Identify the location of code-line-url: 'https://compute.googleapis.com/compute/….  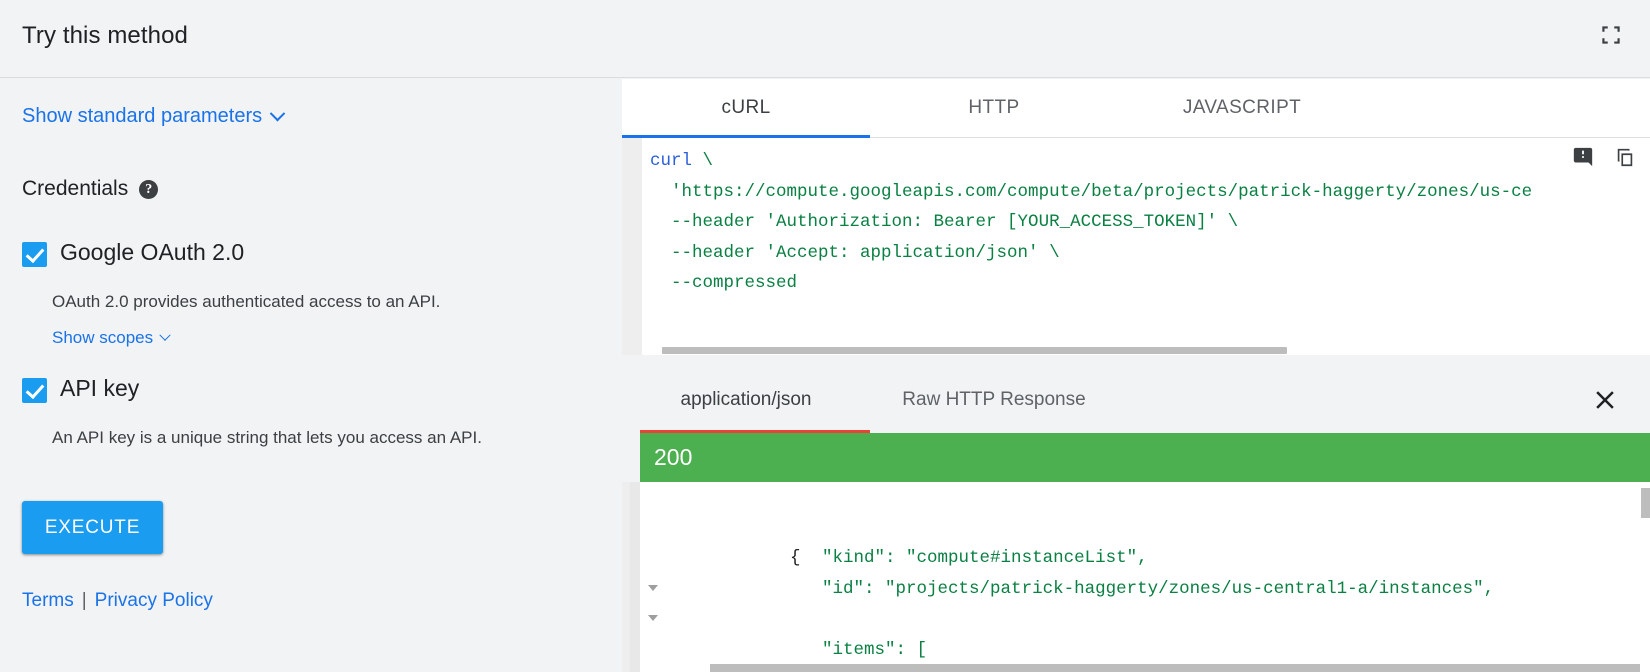
(1091, 191).